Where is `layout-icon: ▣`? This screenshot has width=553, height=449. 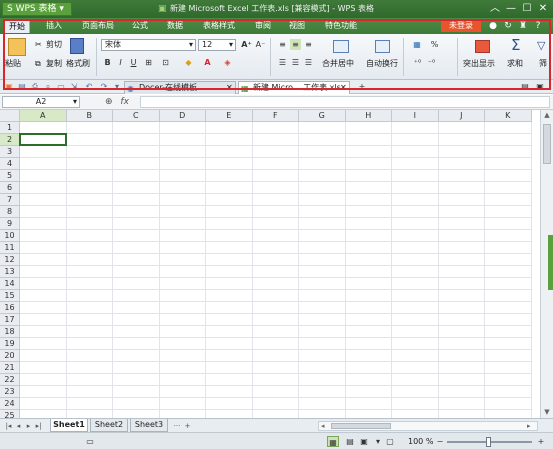 layout-icon: ▣ is located at coordinates (540, 87).